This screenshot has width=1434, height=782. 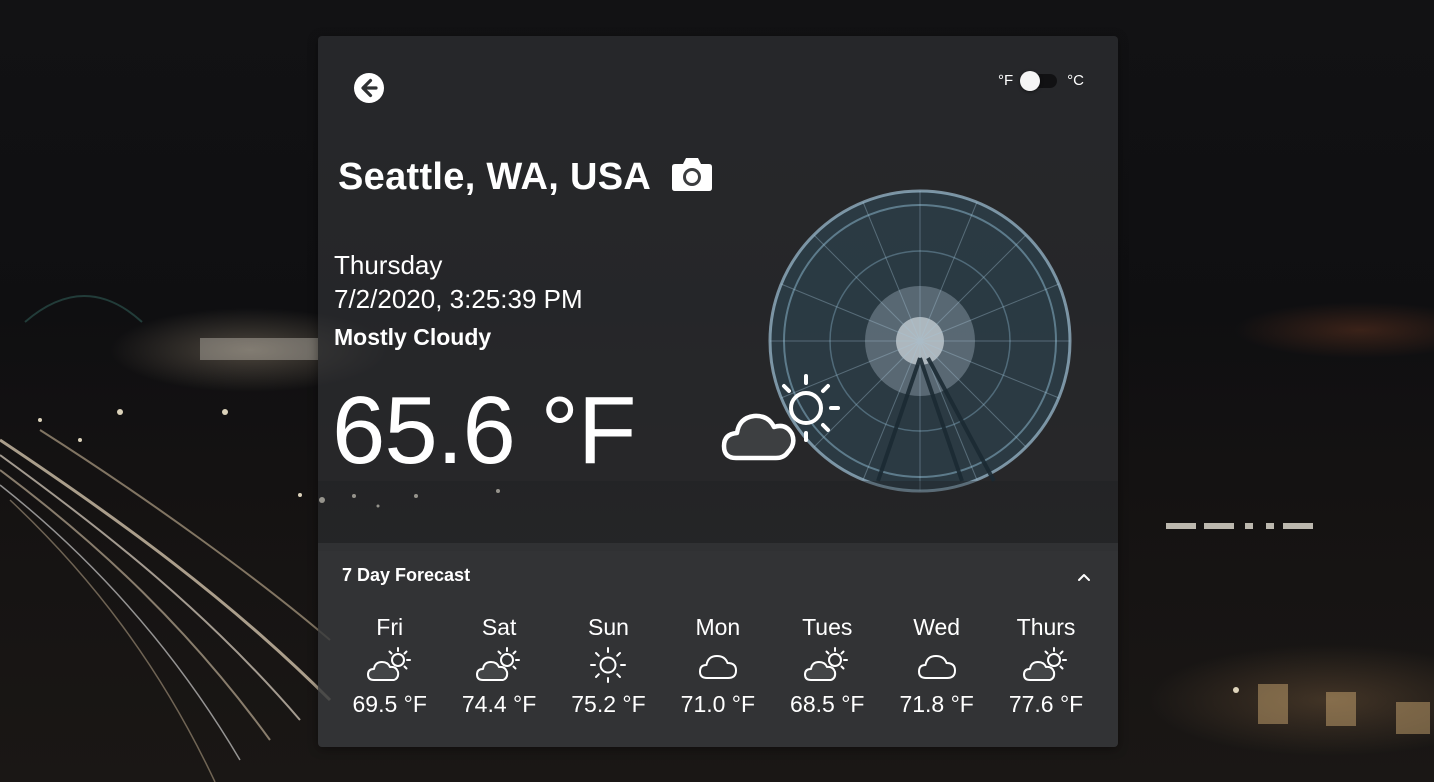 What do you see at coordinates (827, 627) in the screenshot?
I see `forecast-day-name: Tues` at bounding box center [827, 627].